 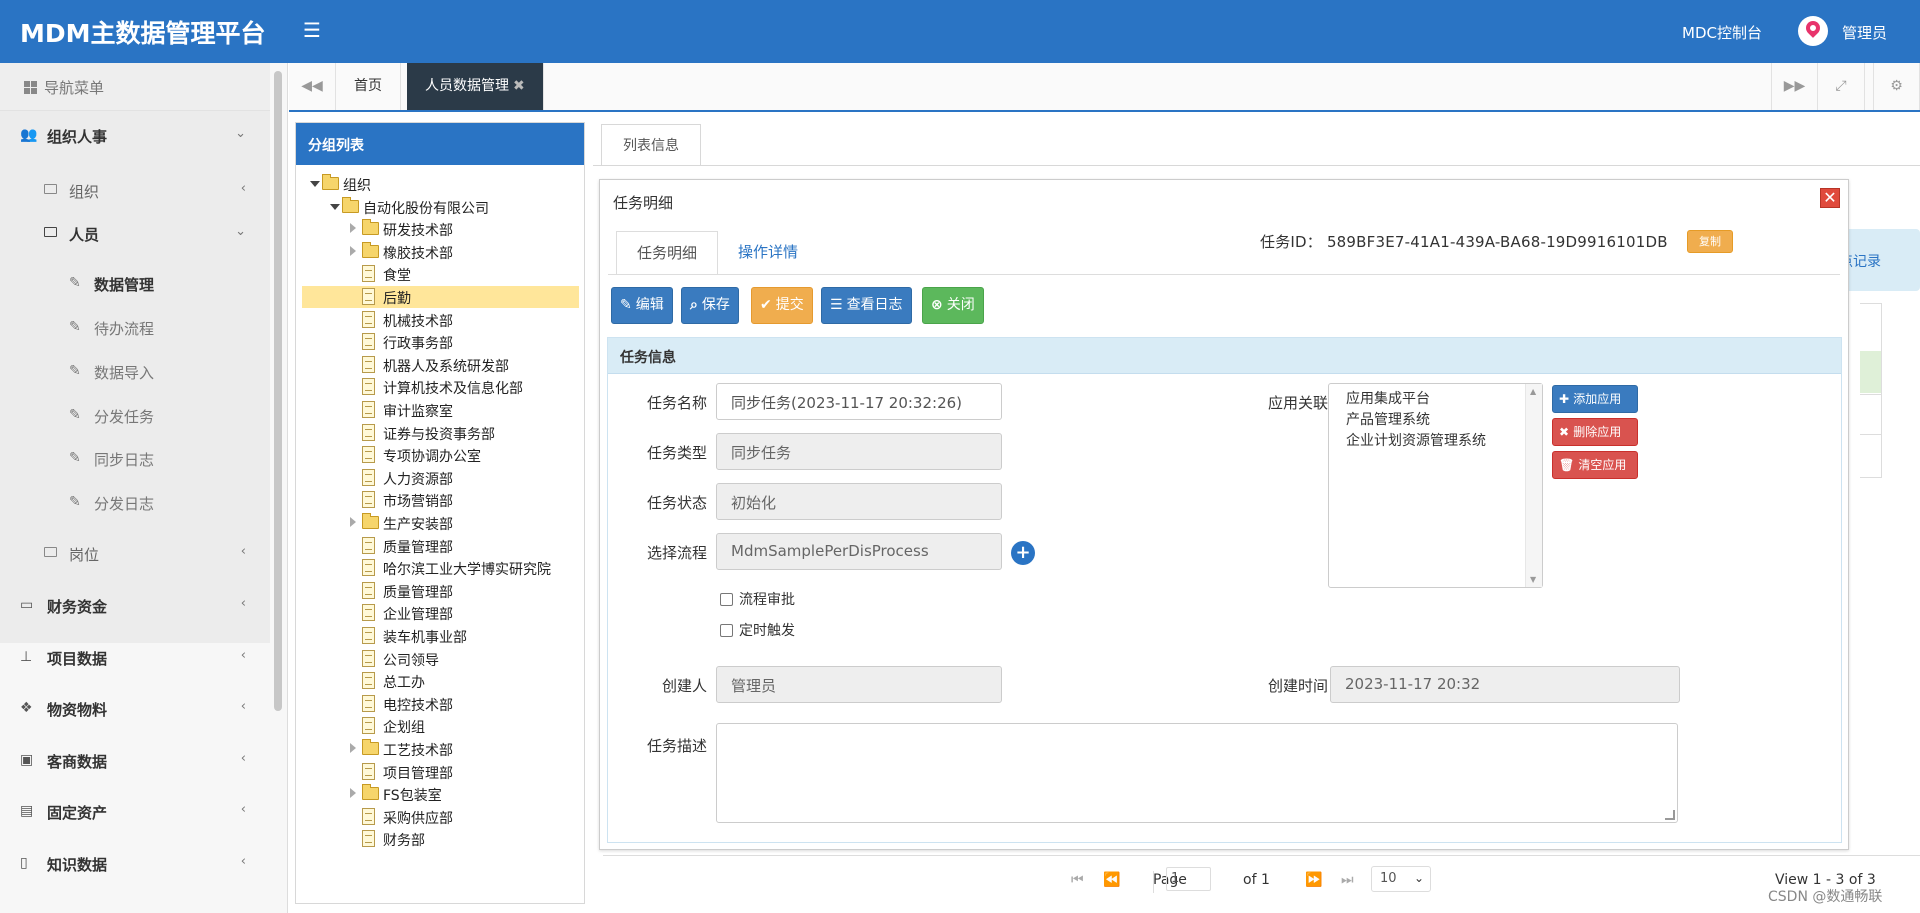 I want to click on tree-node: 生产安装部, so click(x=440, y=523).